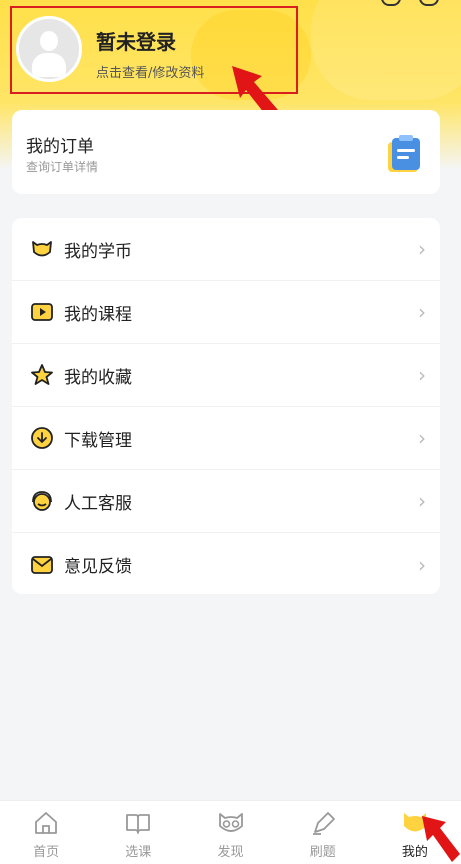 This screenshot has width=461, height=864. What do you see at coordinates (98, 503) in the screenshot?
I see `menu-label: 人工客服` at bounding box center [98, 503].